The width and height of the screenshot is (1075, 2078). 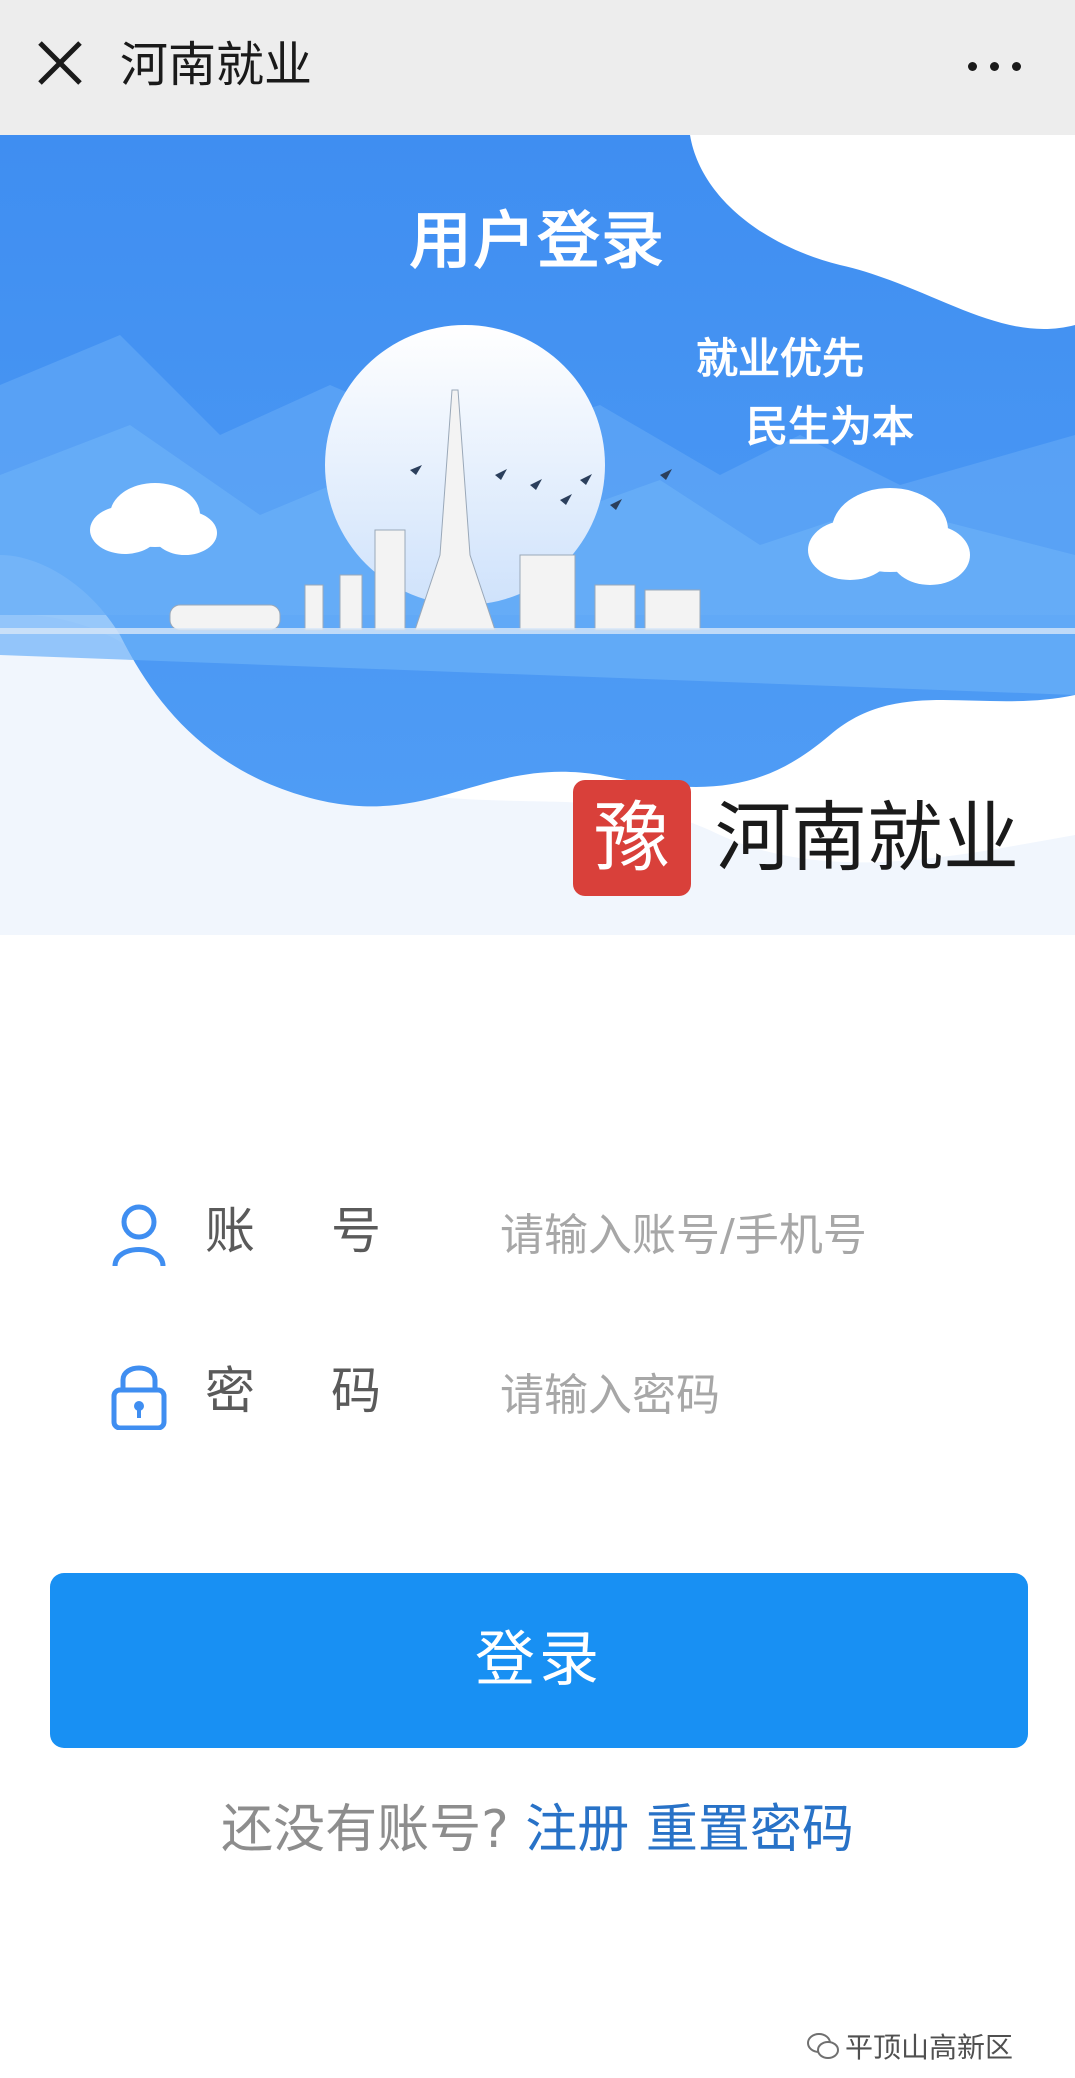 I want to click on close-icon, so click(x=60, y=63).